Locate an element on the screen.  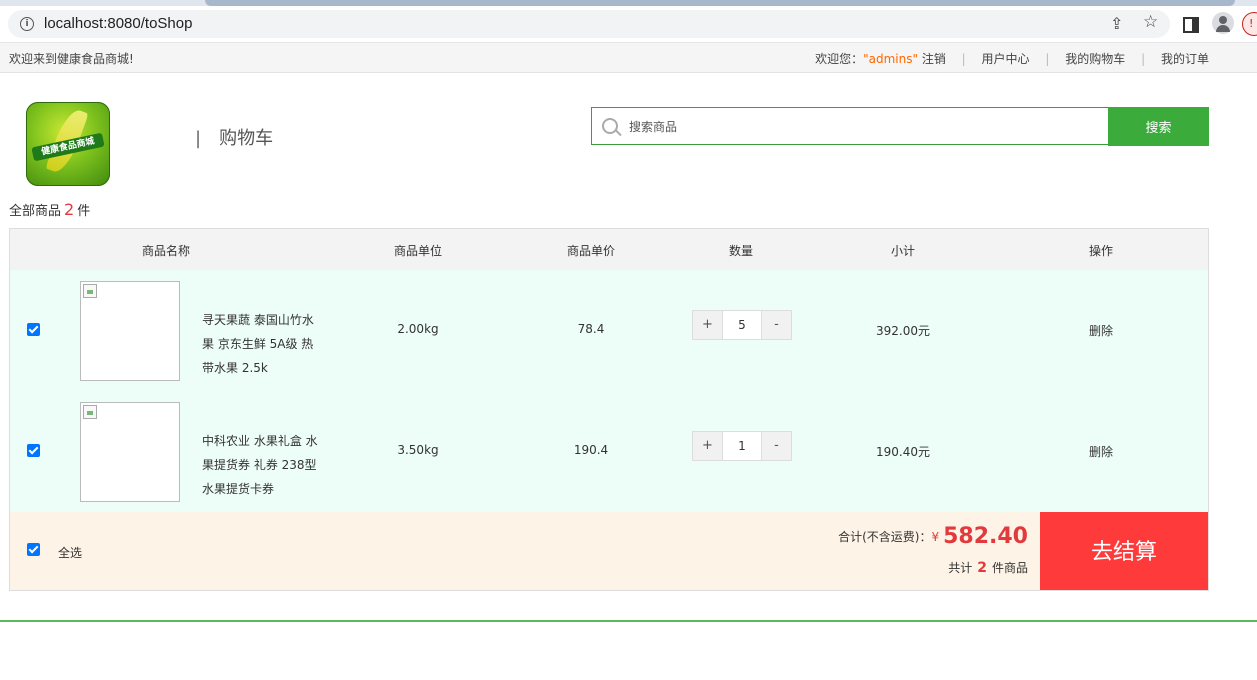
product-name: 中科农业 水果礼盒 水果提货券 礼券 238型 水果提货卡券 is located at coordinates (262, 465).